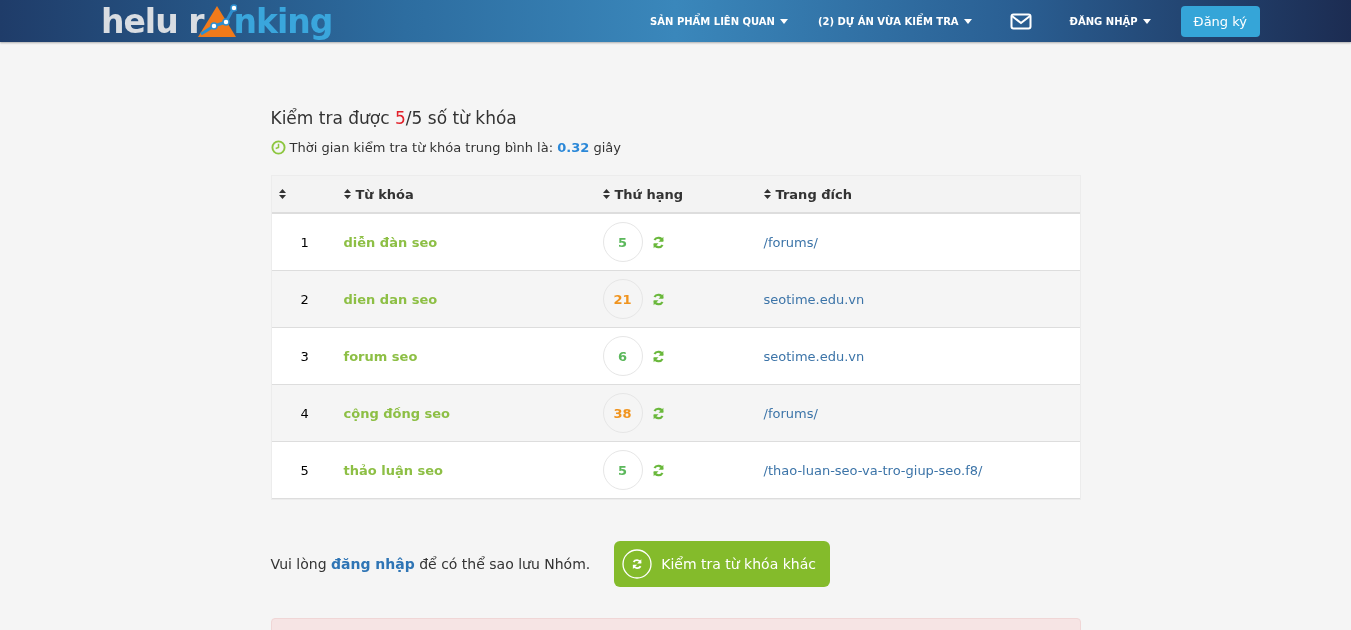 This screenshot has width=1351, height=630. What do you see at coordinates (473, 194) in the screenshot?
I see `column-header: Từ khóa` at bounding box center [473, 194].